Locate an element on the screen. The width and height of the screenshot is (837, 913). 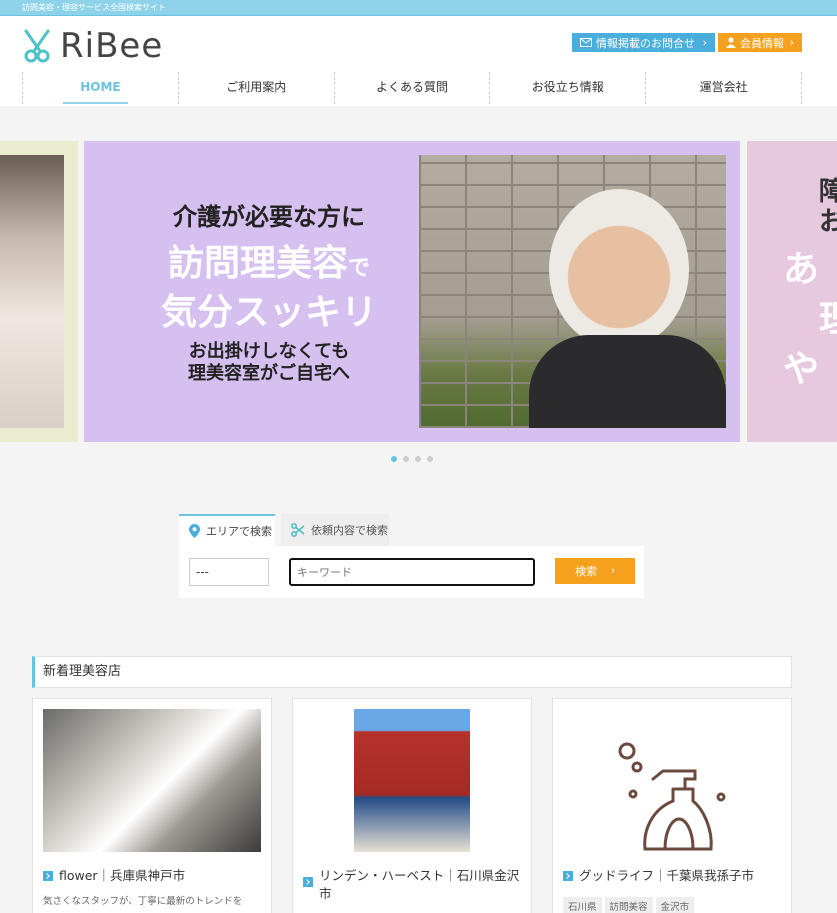
tag-service: 訪問美容 is located at coordinates (628, 905).